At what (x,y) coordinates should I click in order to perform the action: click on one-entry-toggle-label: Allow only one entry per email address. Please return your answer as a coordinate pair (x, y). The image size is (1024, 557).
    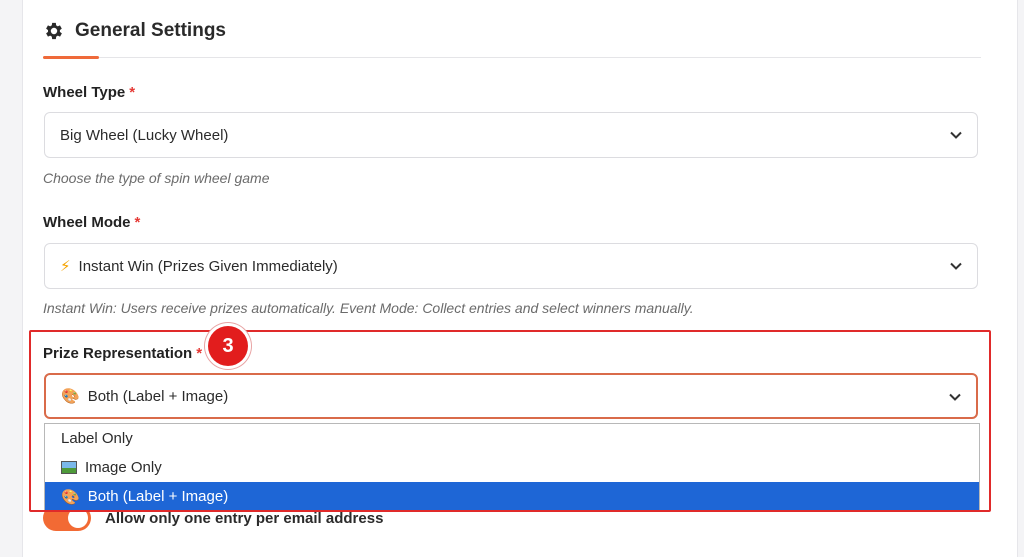
    Looking at the image, I should click on (244, 518).